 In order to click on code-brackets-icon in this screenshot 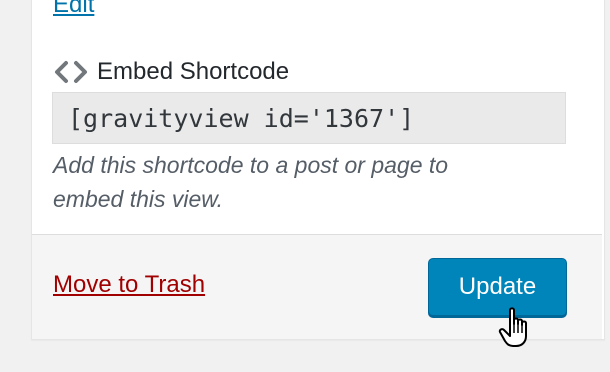, I will do `click(71, 72)`.